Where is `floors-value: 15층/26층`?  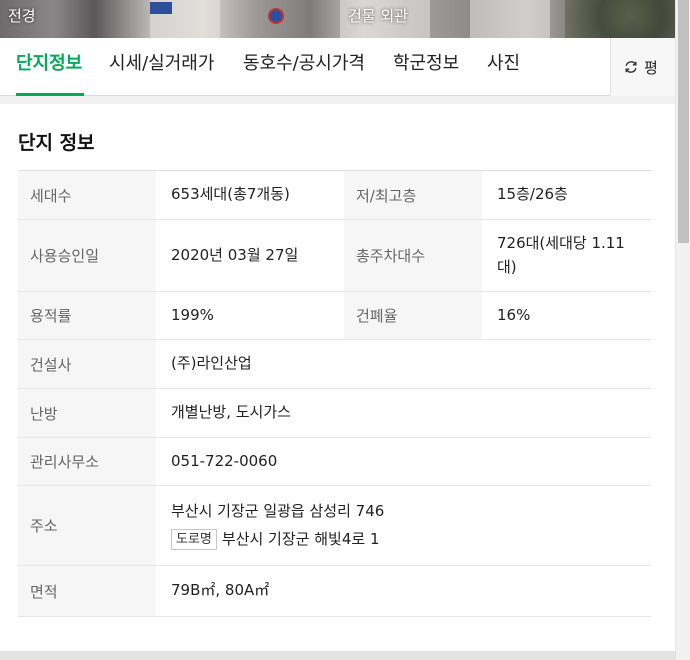
floors-value: 15층/26층 is located at coordinates (532, 194).